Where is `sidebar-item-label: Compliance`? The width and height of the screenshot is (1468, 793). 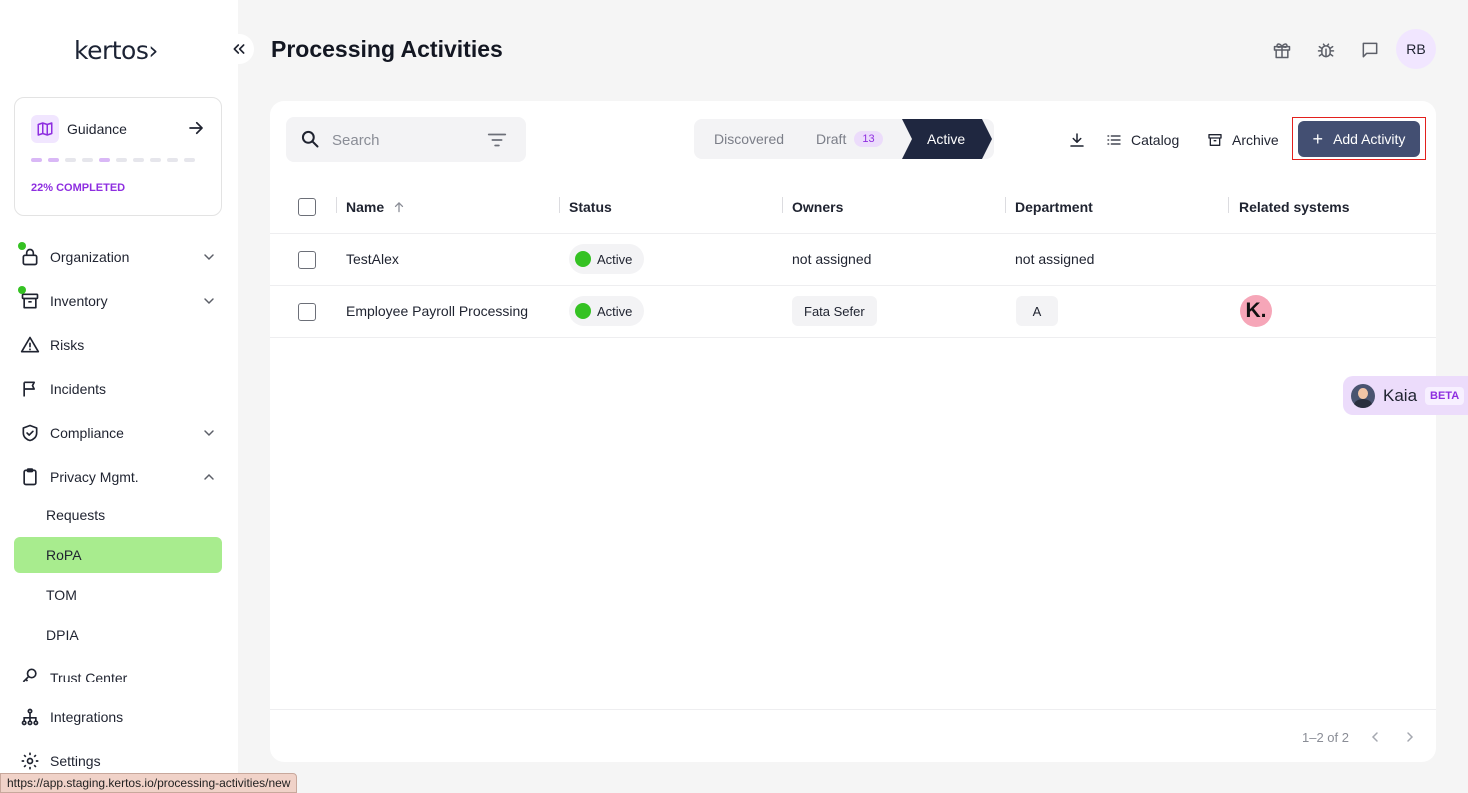
sidebar-item-label: Compliance is located at coordinates (87, 433).